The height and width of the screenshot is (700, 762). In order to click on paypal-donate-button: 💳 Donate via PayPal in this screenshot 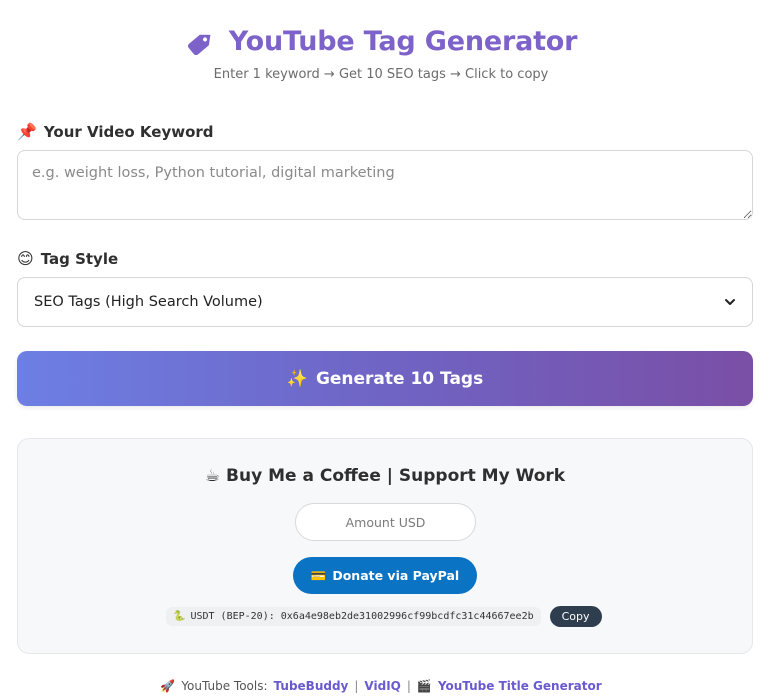, I will do `click(385, 575)`.